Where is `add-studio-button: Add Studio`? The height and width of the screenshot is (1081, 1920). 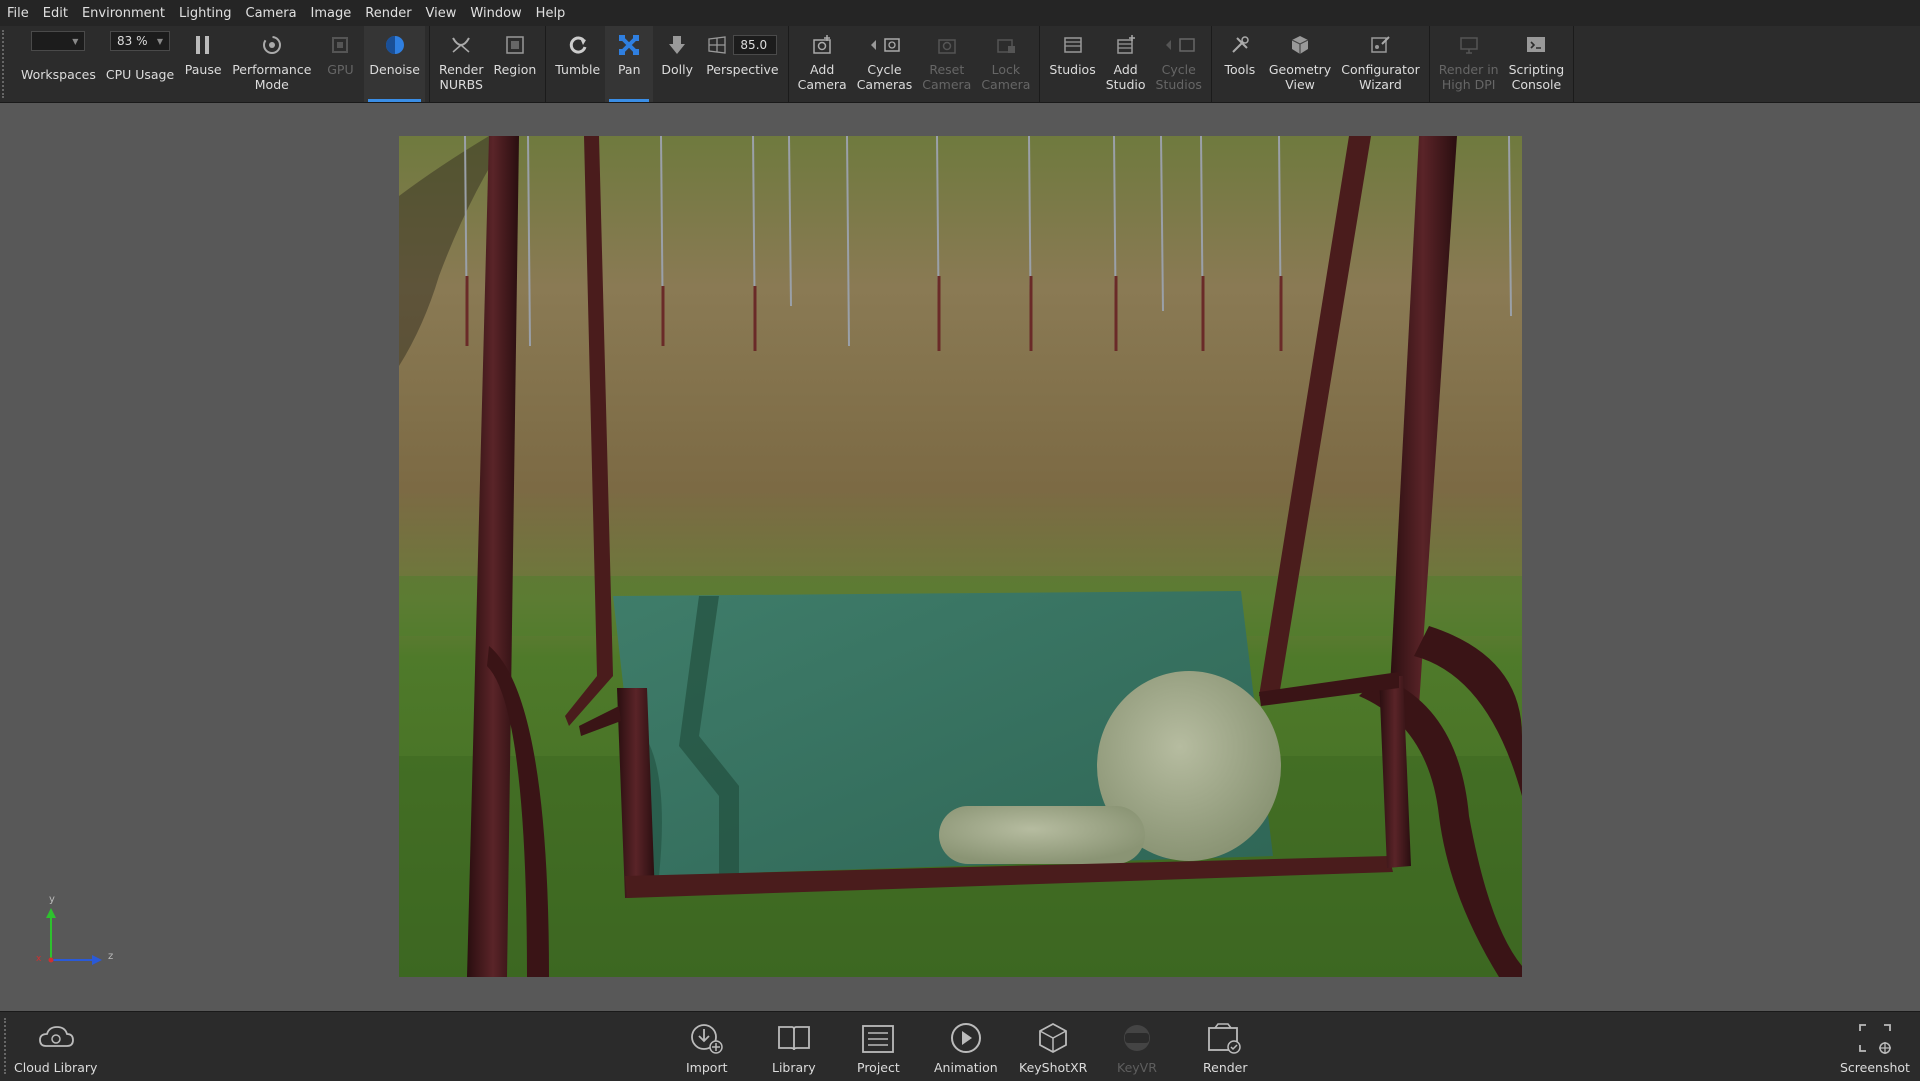 add-studio-button: Add Studio is located at coordinates (1126, 64).